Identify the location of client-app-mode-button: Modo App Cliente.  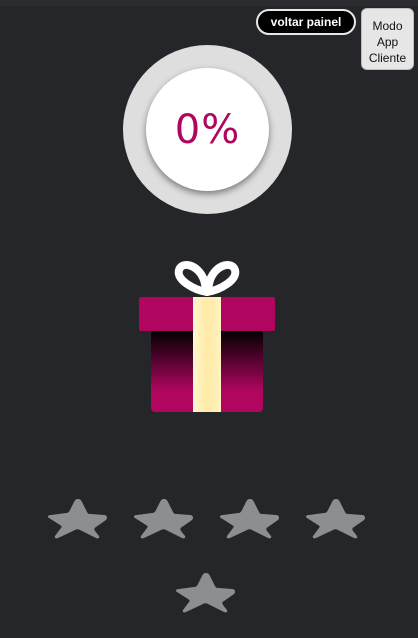
(387, 39).